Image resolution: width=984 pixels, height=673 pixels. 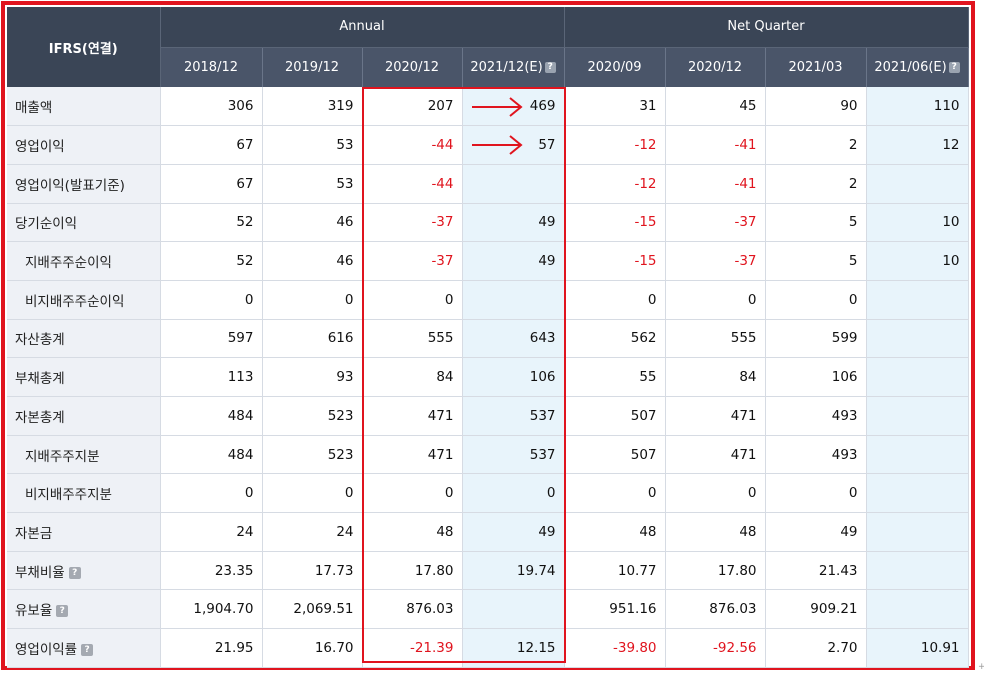 What do you see at coordinates (211, 609) in the screenshot?
I see `value-cell: 1,904.70` at bounding box center [211, 609].